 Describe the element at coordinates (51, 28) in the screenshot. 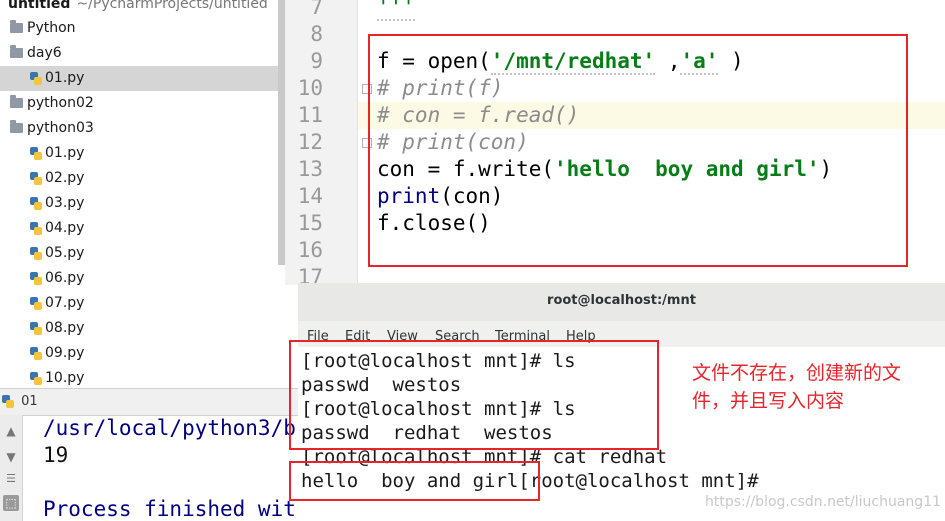

I see `tree-item-label: Python` at that location.